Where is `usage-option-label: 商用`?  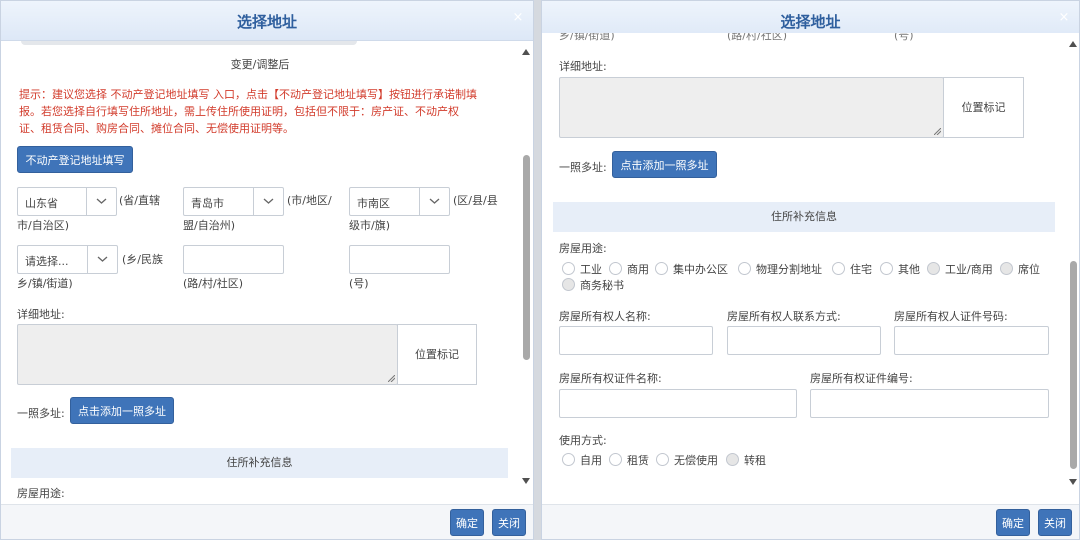 usage-option-label: 商用 is located at coordinates (638, 269).